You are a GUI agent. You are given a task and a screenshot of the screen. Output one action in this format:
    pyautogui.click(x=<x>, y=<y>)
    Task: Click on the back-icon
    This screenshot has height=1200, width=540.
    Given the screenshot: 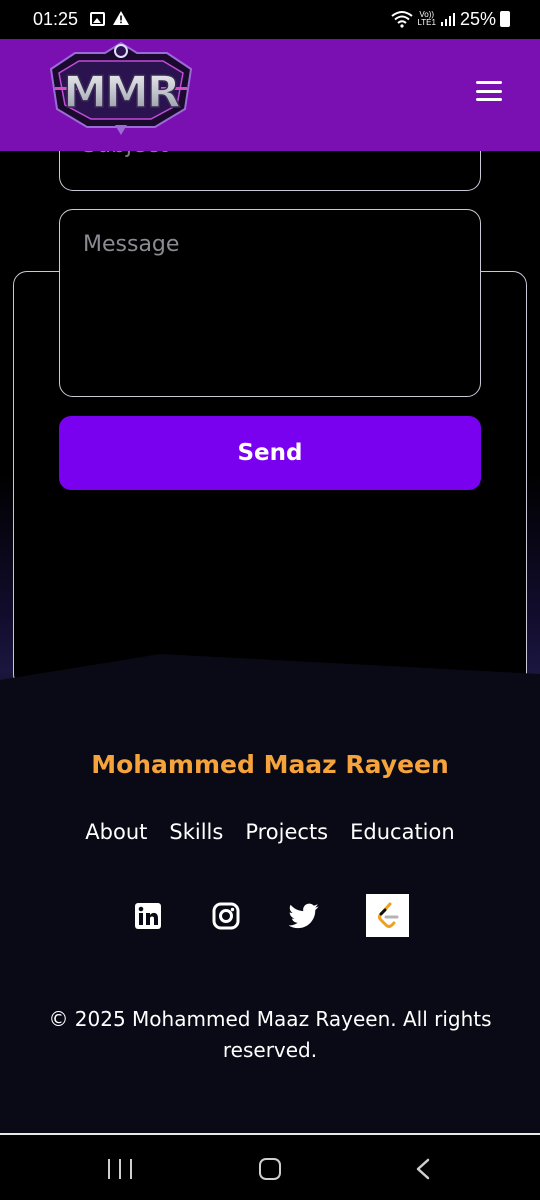 What is the action you would take?
    pyautogui.click(x=423, y=1169)
    